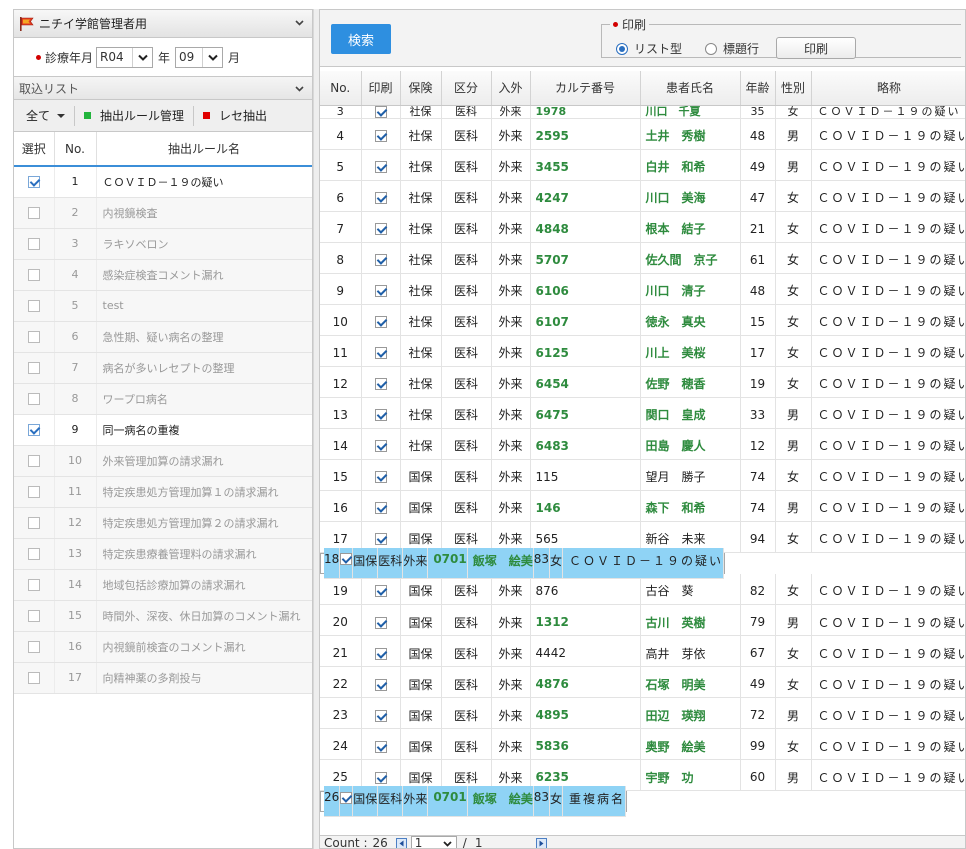  What do you see at coordinates (511, 88) in the screenshot?
I see `col-inout: 入外` at bounding box center [511, 88].